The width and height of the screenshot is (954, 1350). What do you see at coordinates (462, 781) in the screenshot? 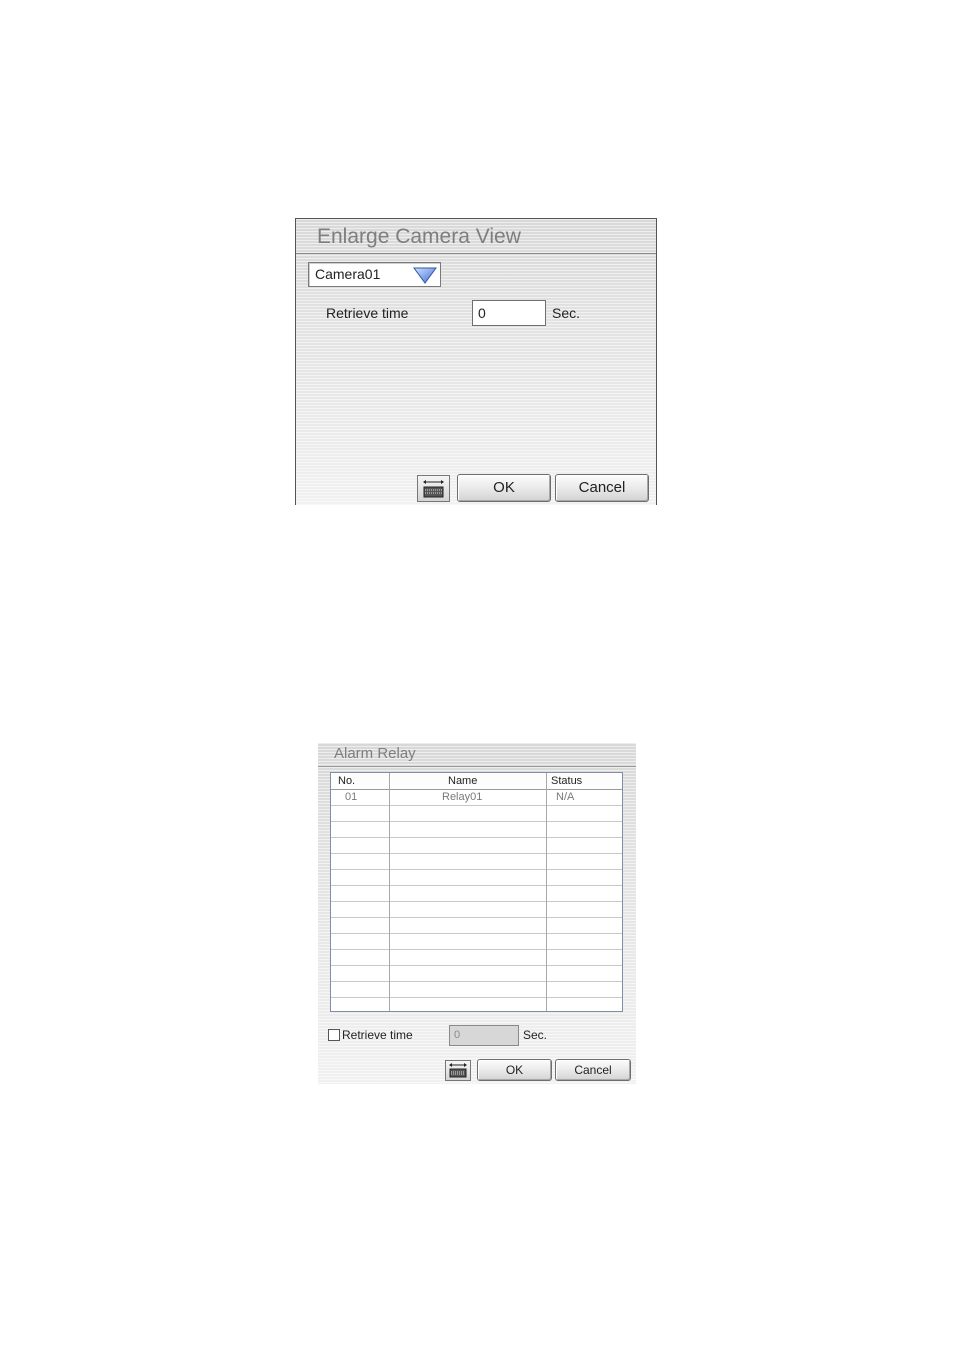
I see `column-header-name: Name` at bounding box center [462, 781].